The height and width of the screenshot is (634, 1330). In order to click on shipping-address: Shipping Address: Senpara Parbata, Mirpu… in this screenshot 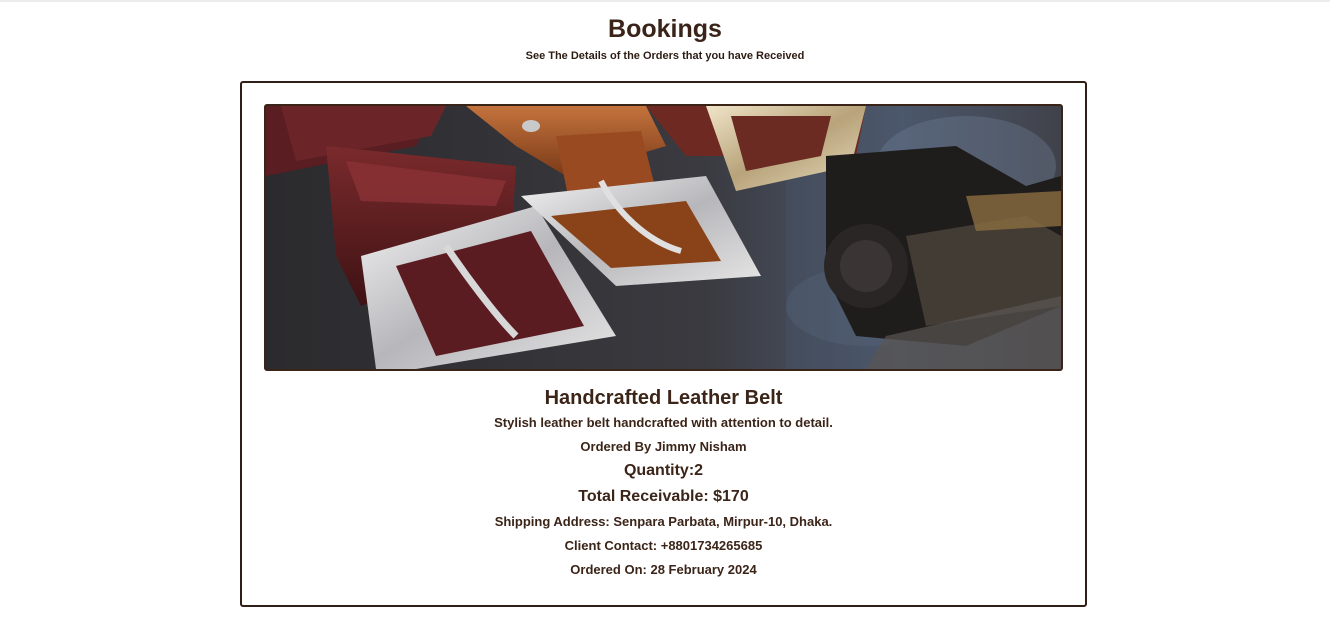, I will do `click(663, 521)`.